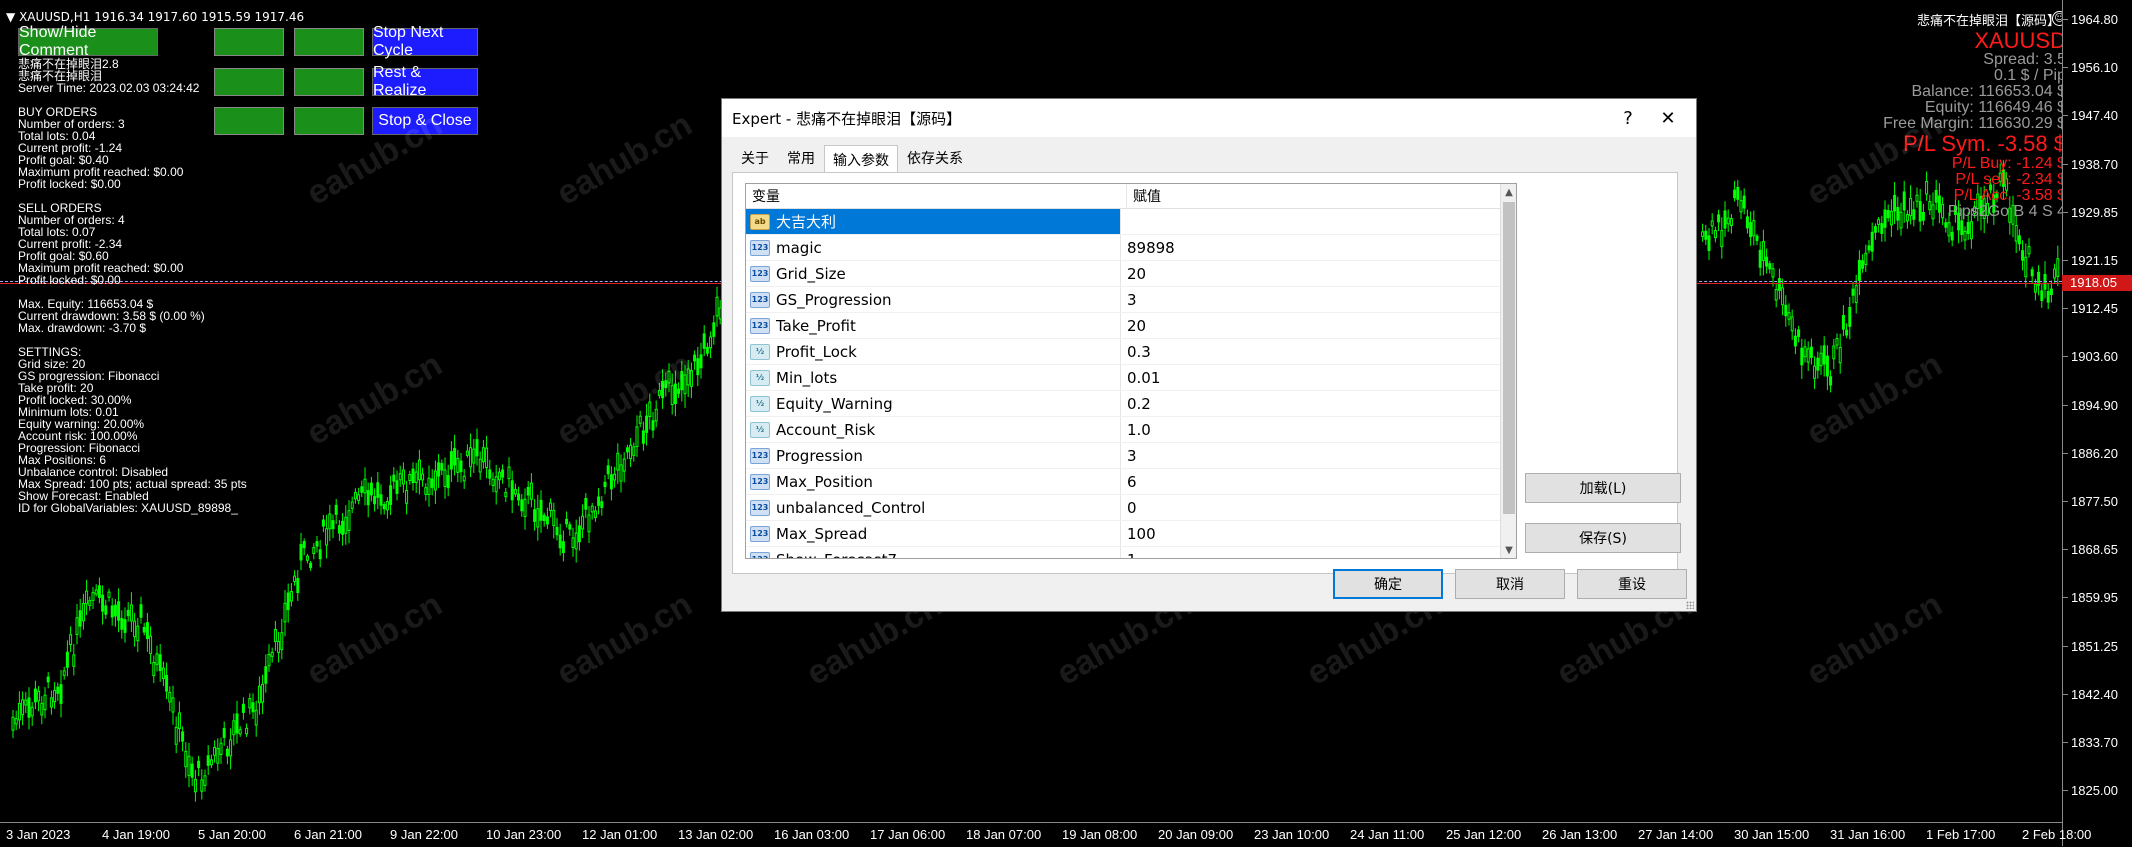 The width and height of the screenshot is (2132, 847). I want to click on input-row: 123 Max_Position 6, so click(1131, 482).